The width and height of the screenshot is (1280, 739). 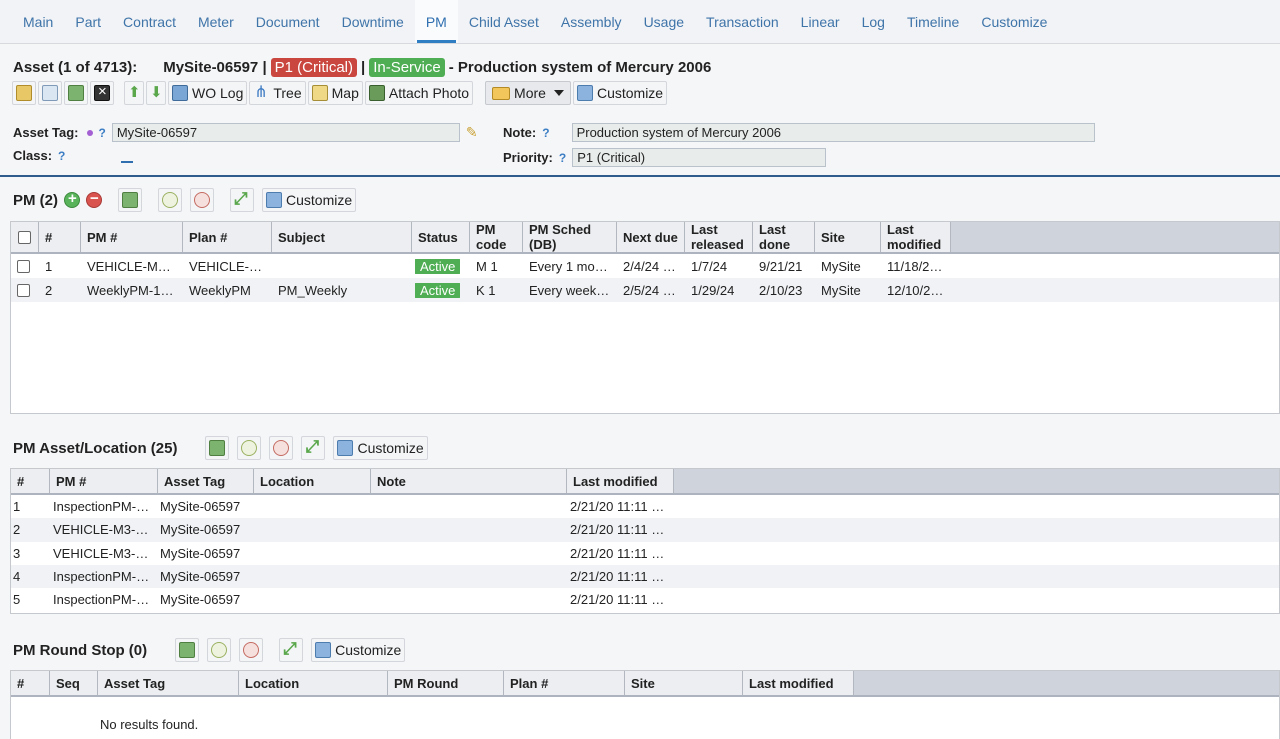 I want to click on map-button: Map, so click(x=335, y=93).